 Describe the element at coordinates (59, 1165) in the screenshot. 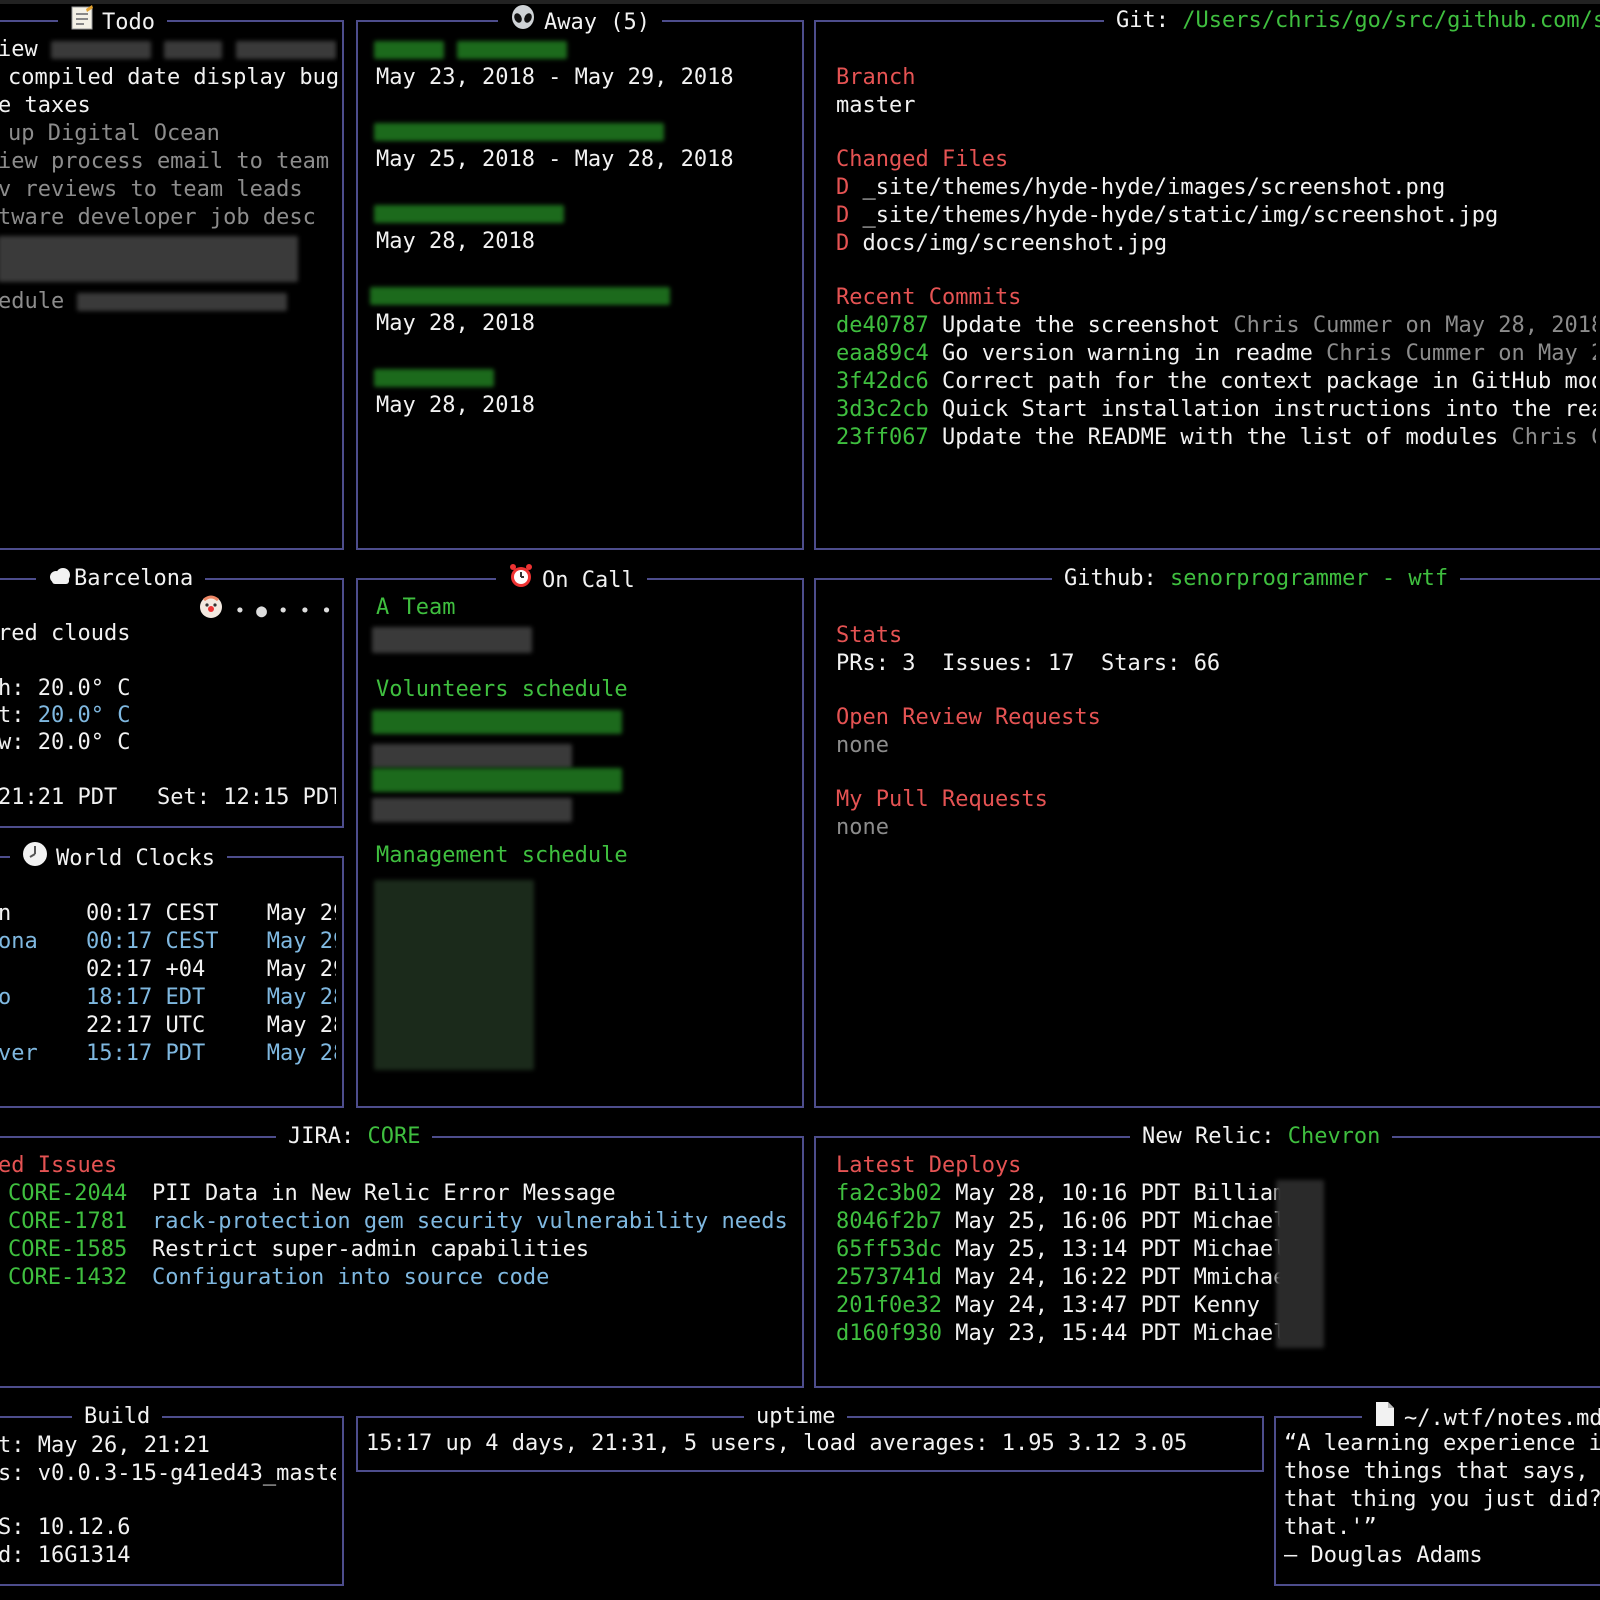

I see `jira-issues-heading: ed Issues` at that location.